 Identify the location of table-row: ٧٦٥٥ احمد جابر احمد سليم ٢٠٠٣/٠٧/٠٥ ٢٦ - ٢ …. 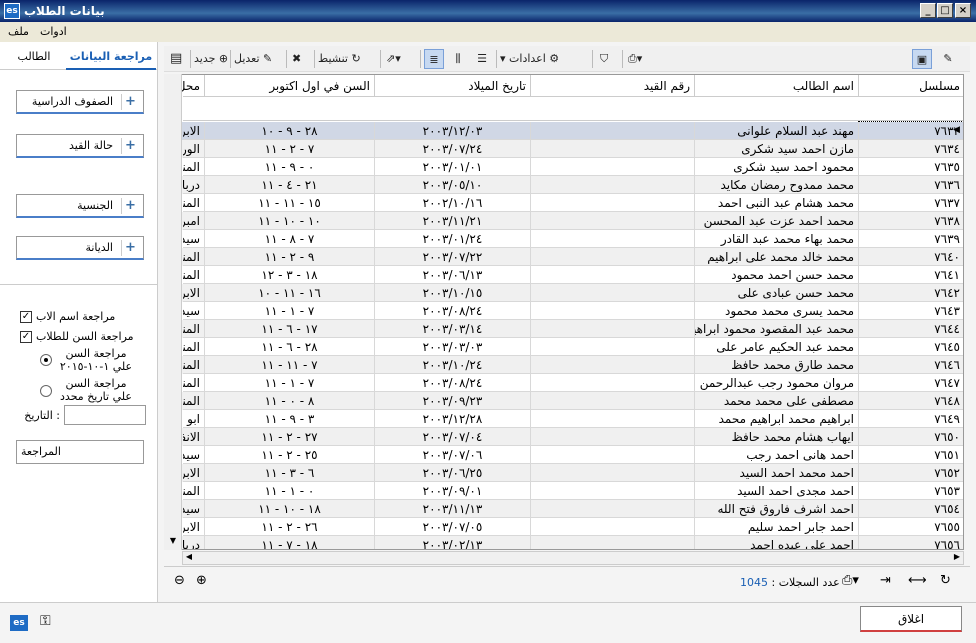
(564, 527).